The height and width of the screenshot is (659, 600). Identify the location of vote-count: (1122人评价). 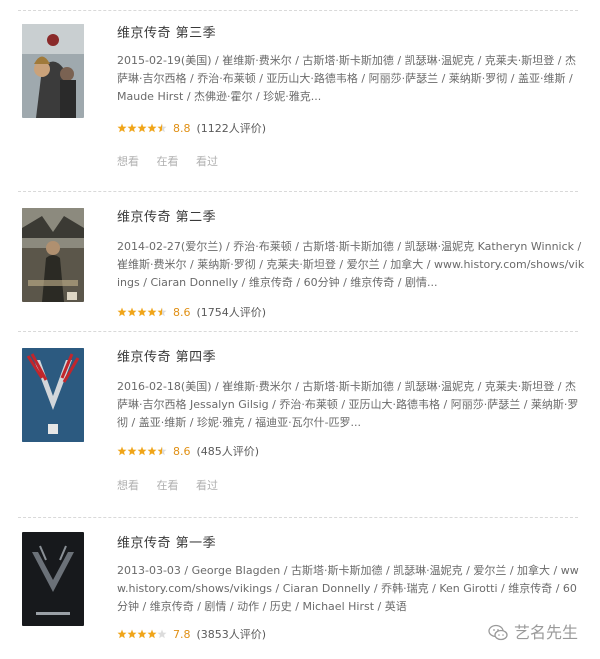
(231, 128).